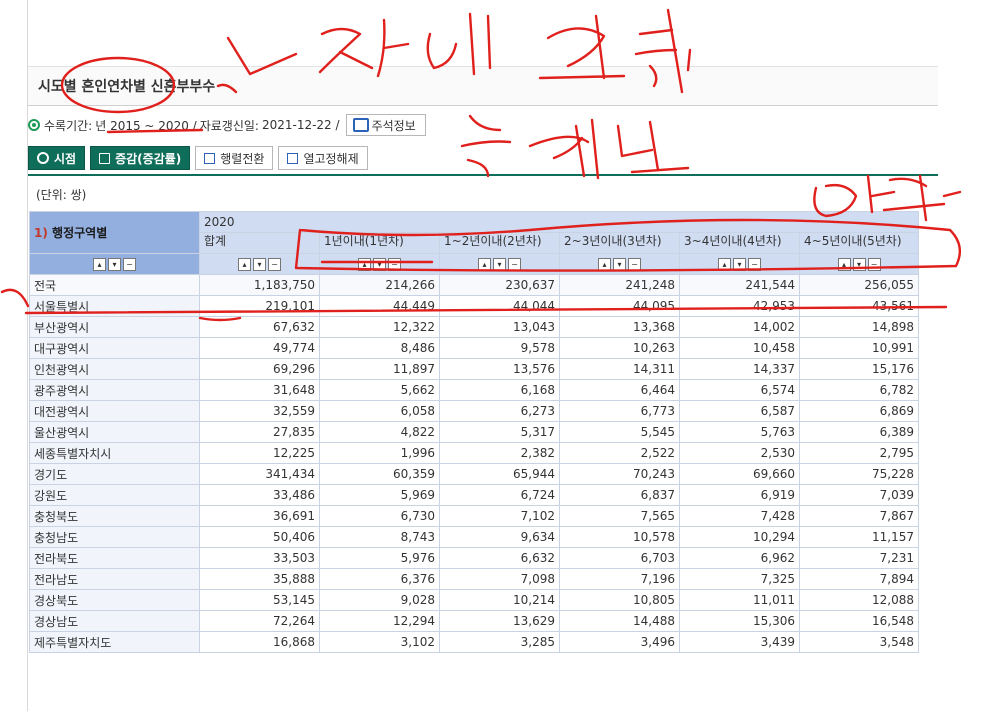 This screenshot has width=985, height=711. I want to click on table-cell: 5,662, so click(379, 390).